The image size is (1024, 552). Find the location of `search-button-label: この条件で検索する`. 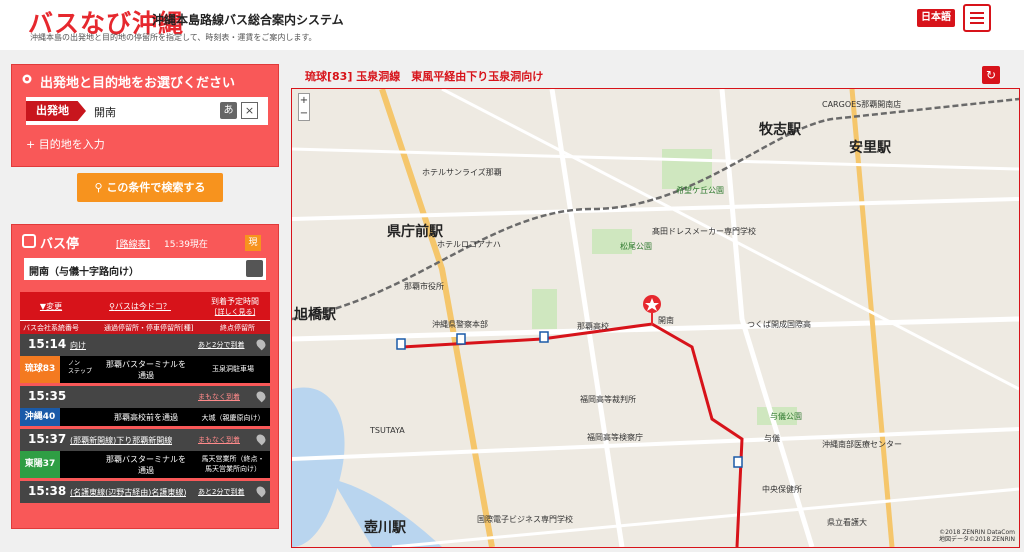

search-button-label: この条件で検索する is located at coordinates (156, 187).